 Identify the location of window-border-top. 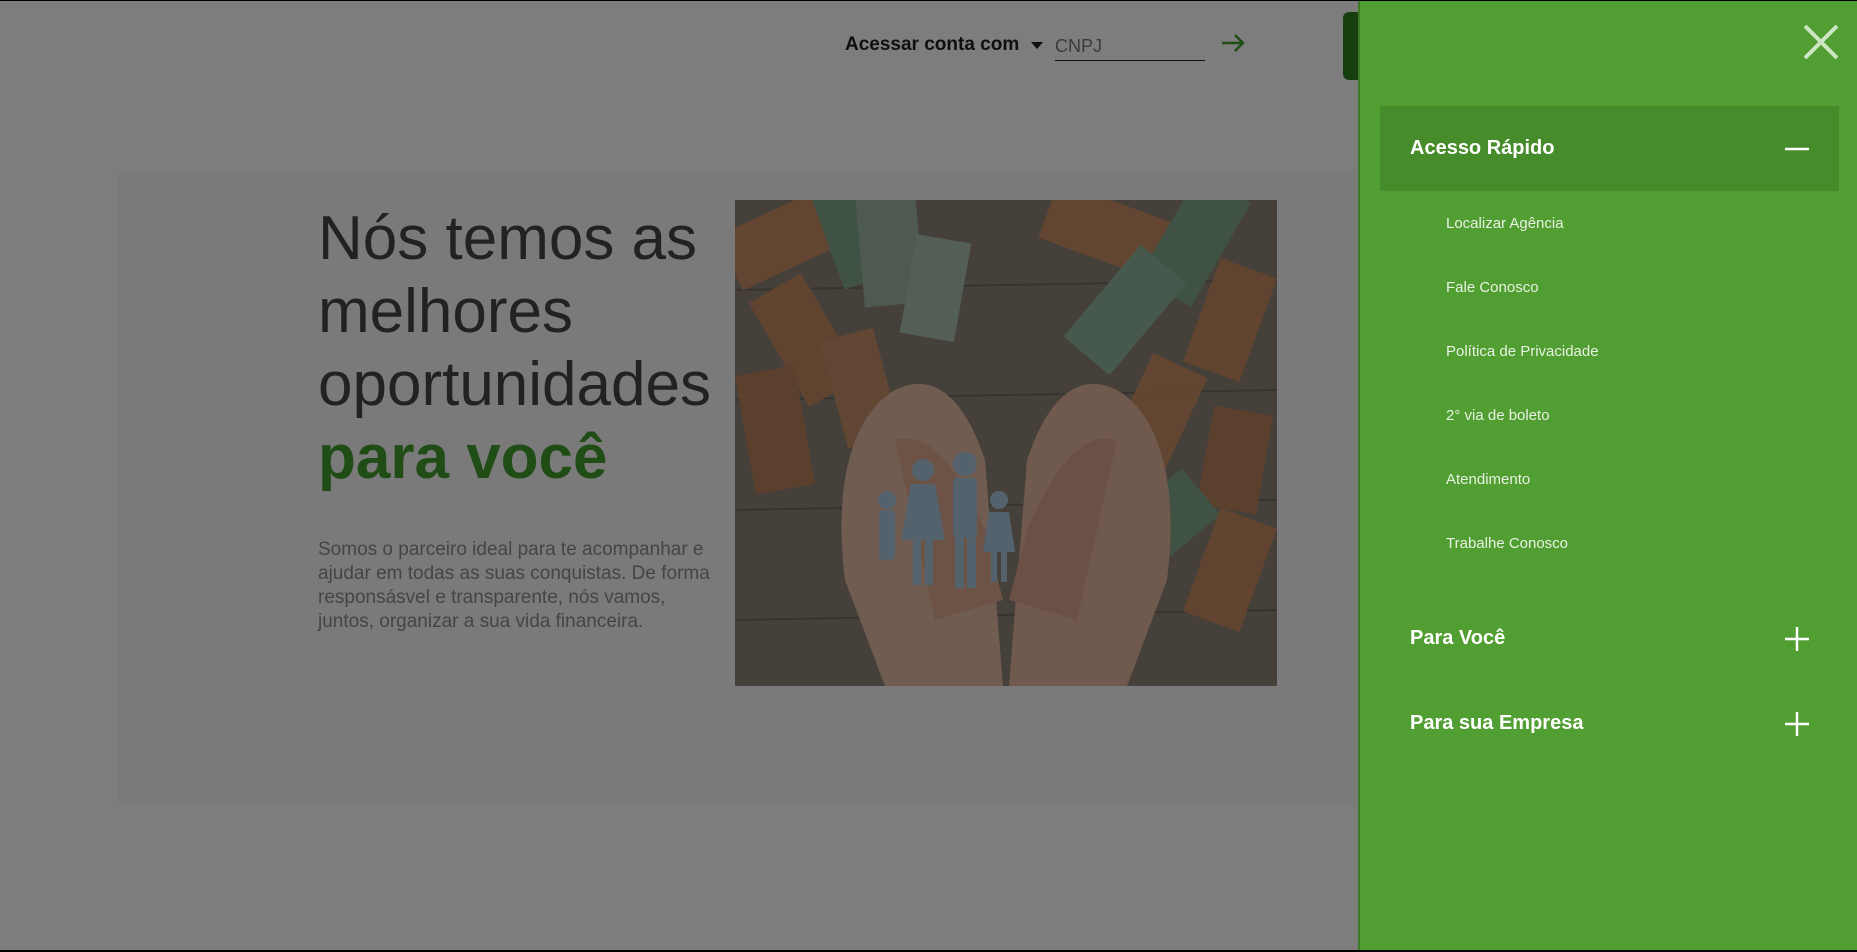
(928, 0).